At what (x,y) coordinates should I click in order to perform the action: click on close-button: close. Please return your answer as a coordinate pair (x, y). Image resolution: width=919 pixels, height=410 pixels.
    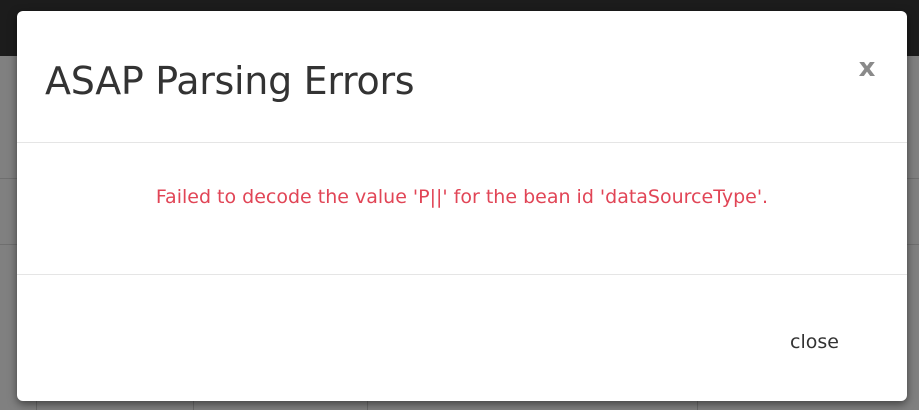
    Looking at the image, I should click on (814, 342).